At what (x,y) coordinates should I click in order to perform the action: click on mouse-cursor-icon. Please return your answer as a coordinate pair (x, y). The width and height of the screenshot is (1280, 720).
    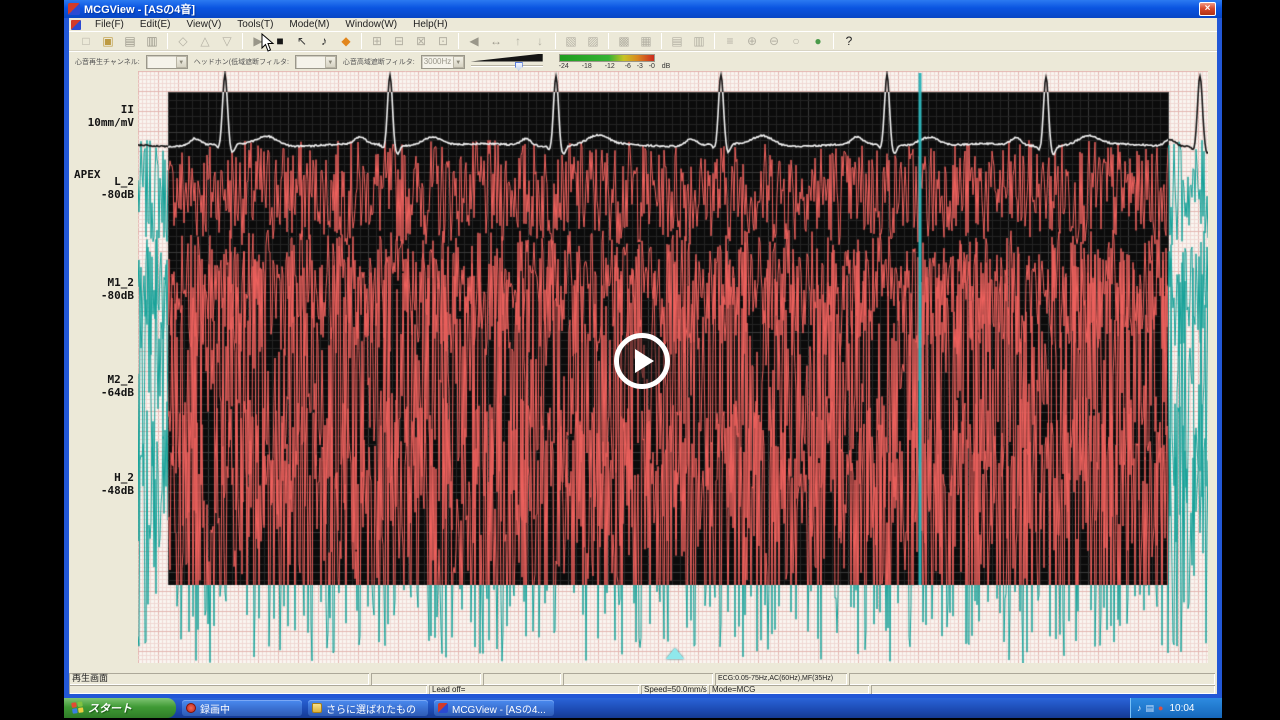
    Looking at the image, I should click on (268, 42).